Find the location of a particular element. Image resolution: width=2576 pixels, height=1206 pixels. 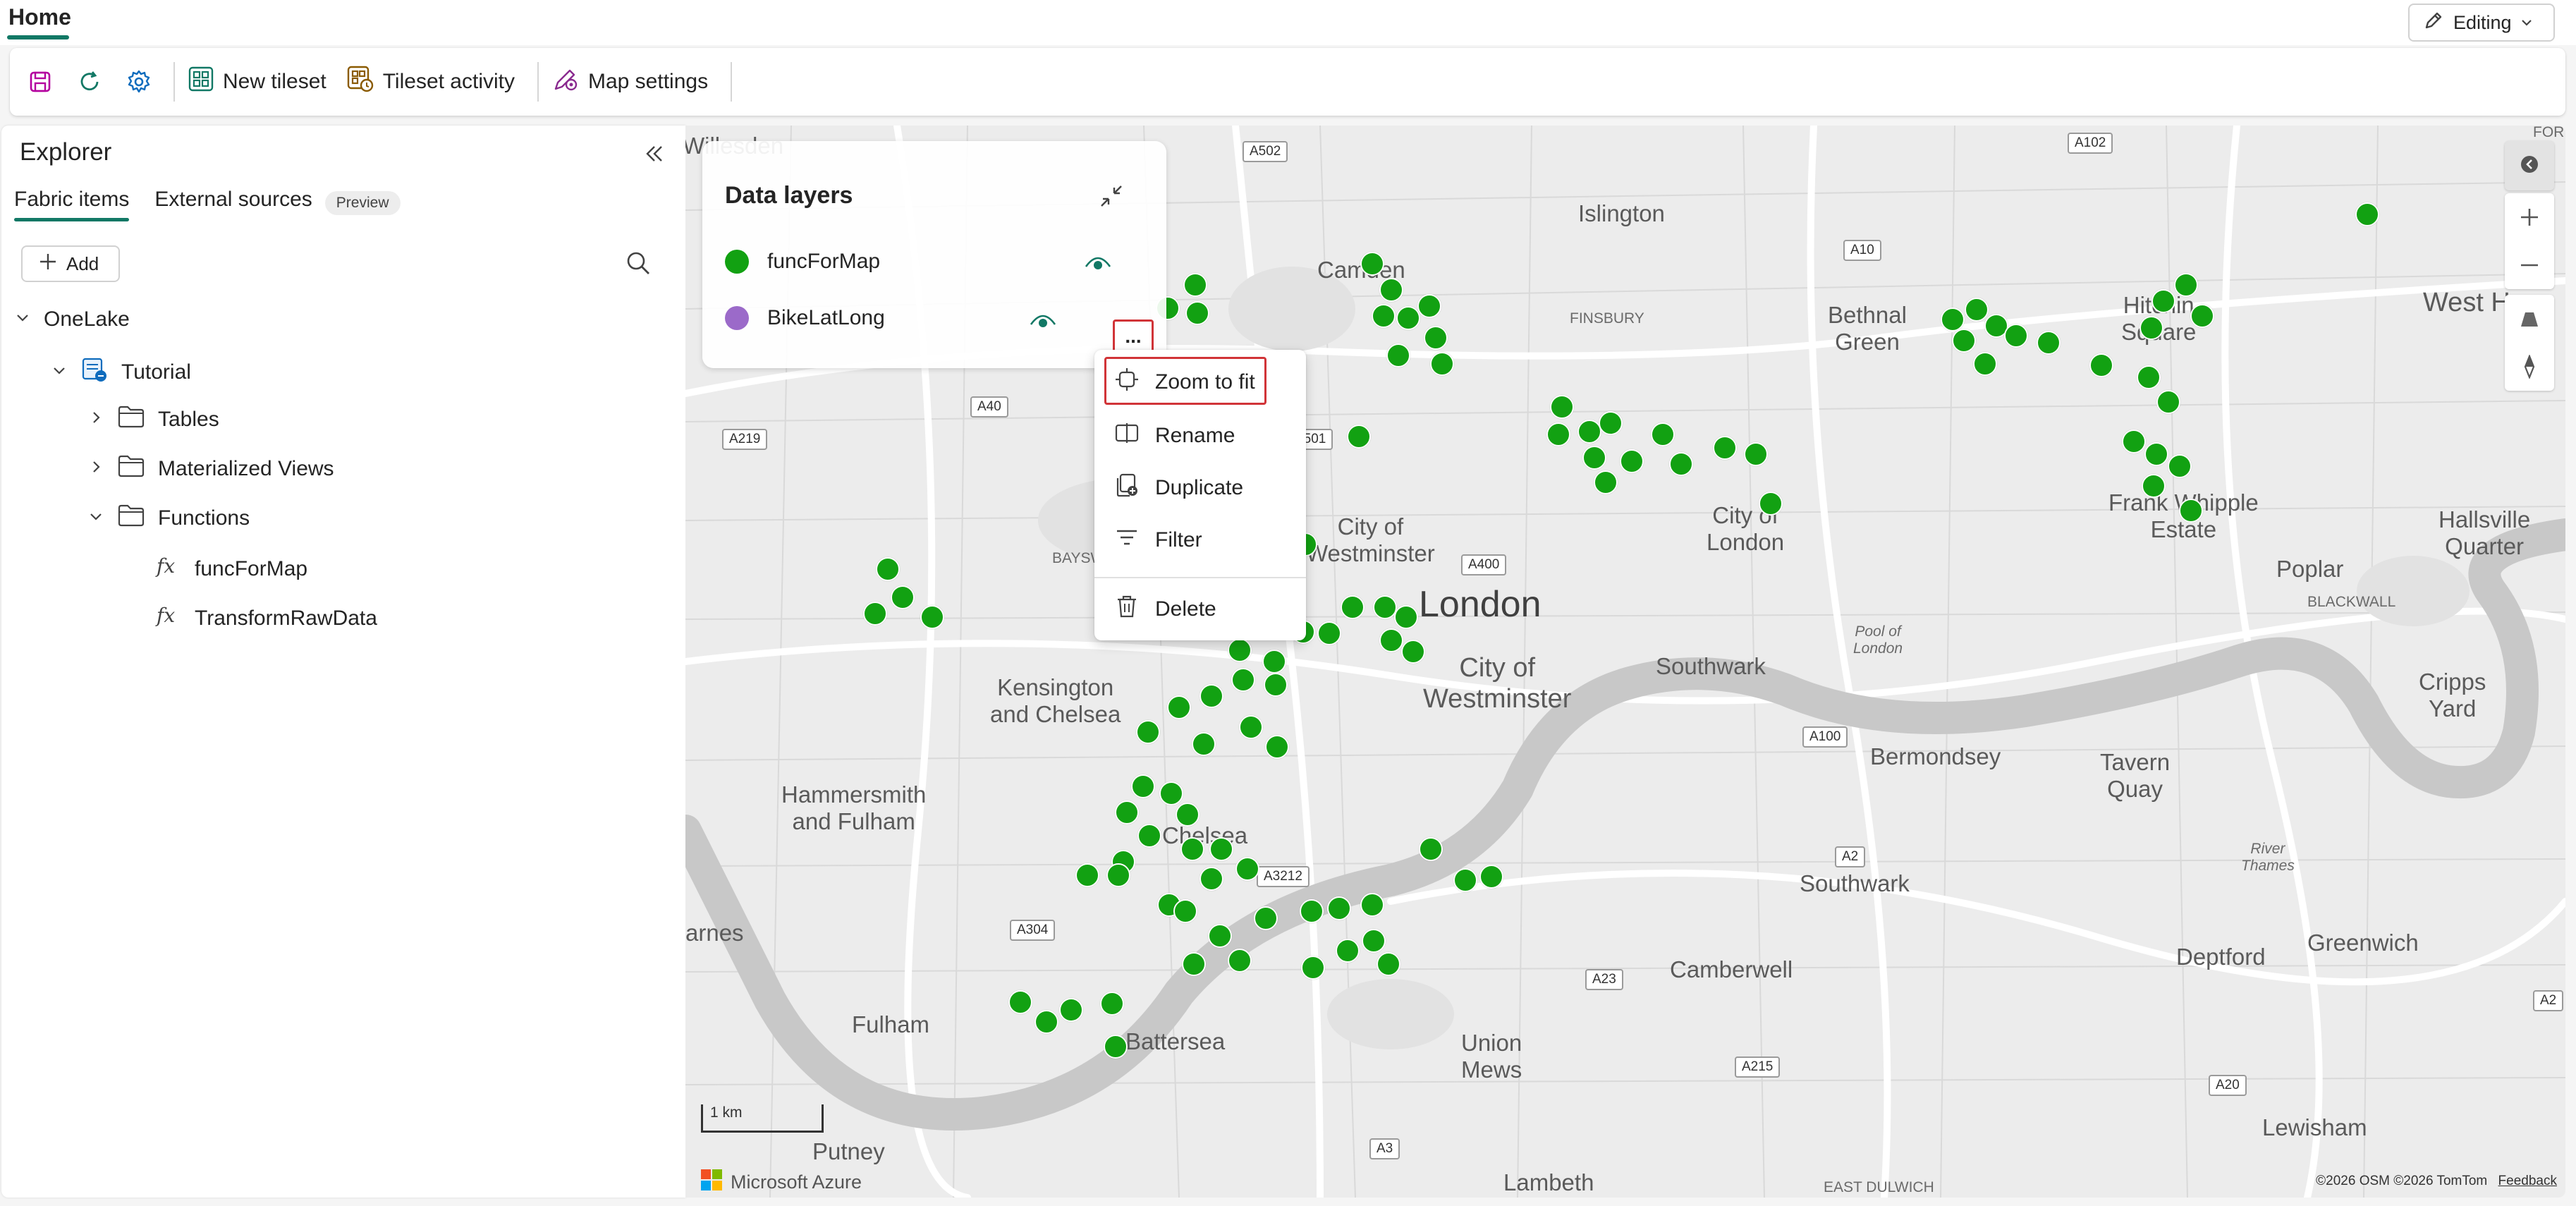

refresh-icon is located at coordinates (90, 81).